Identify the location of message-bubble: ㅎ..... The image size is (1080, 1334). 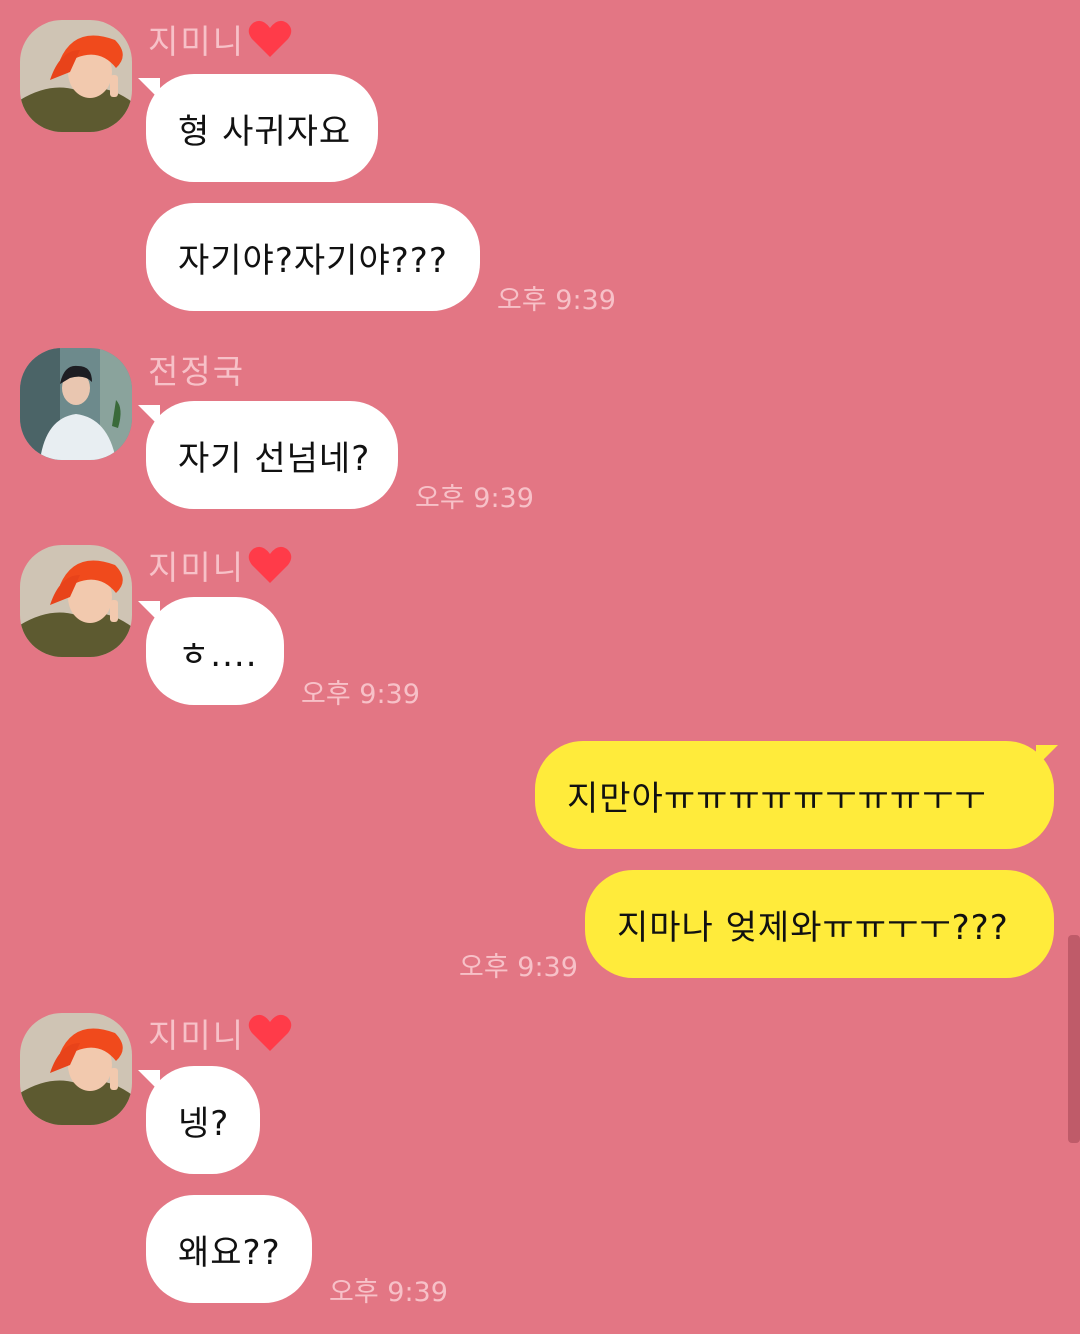
(215, 651).